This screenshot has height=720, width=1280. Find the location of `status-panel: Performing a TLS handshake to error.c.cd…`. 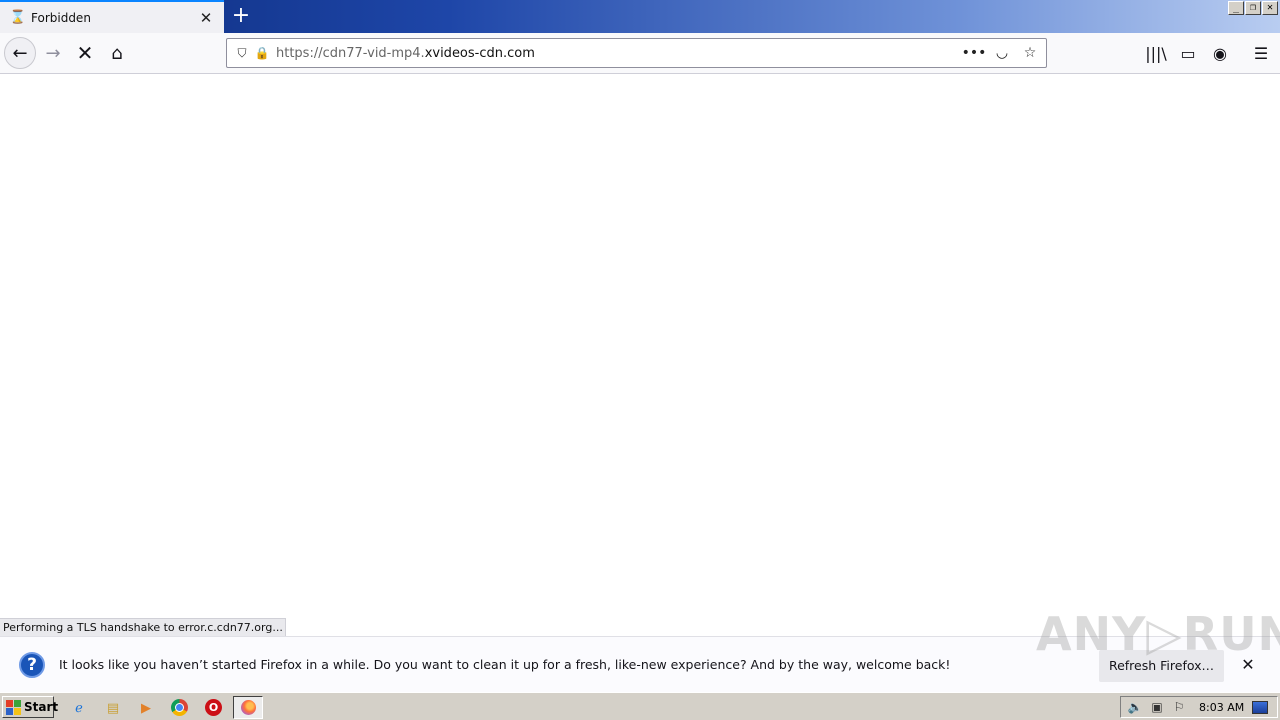

status-panel: Performing a TLS handshake to error.c.cd… is located at coordinates (143, 627).